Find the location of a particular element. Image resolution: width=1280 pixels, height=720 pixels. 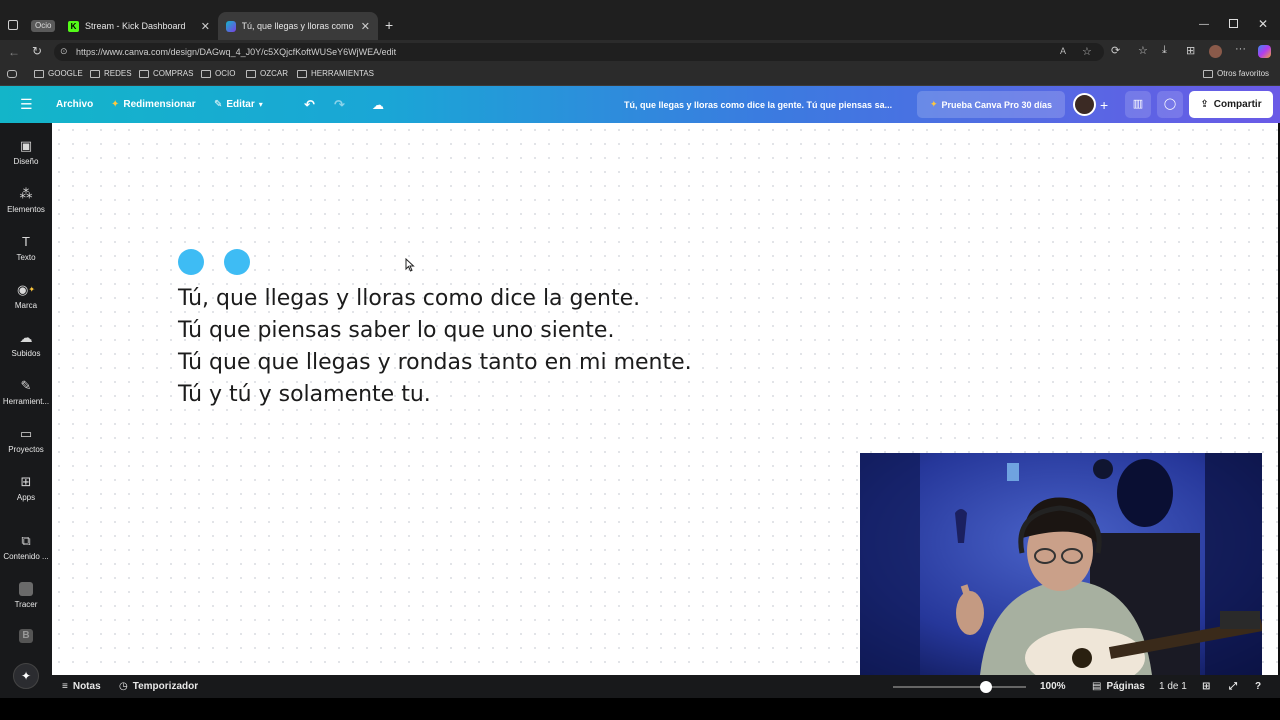

rail-item-proyectos: ▭ Proyectos is located at coordinates (26, 440).